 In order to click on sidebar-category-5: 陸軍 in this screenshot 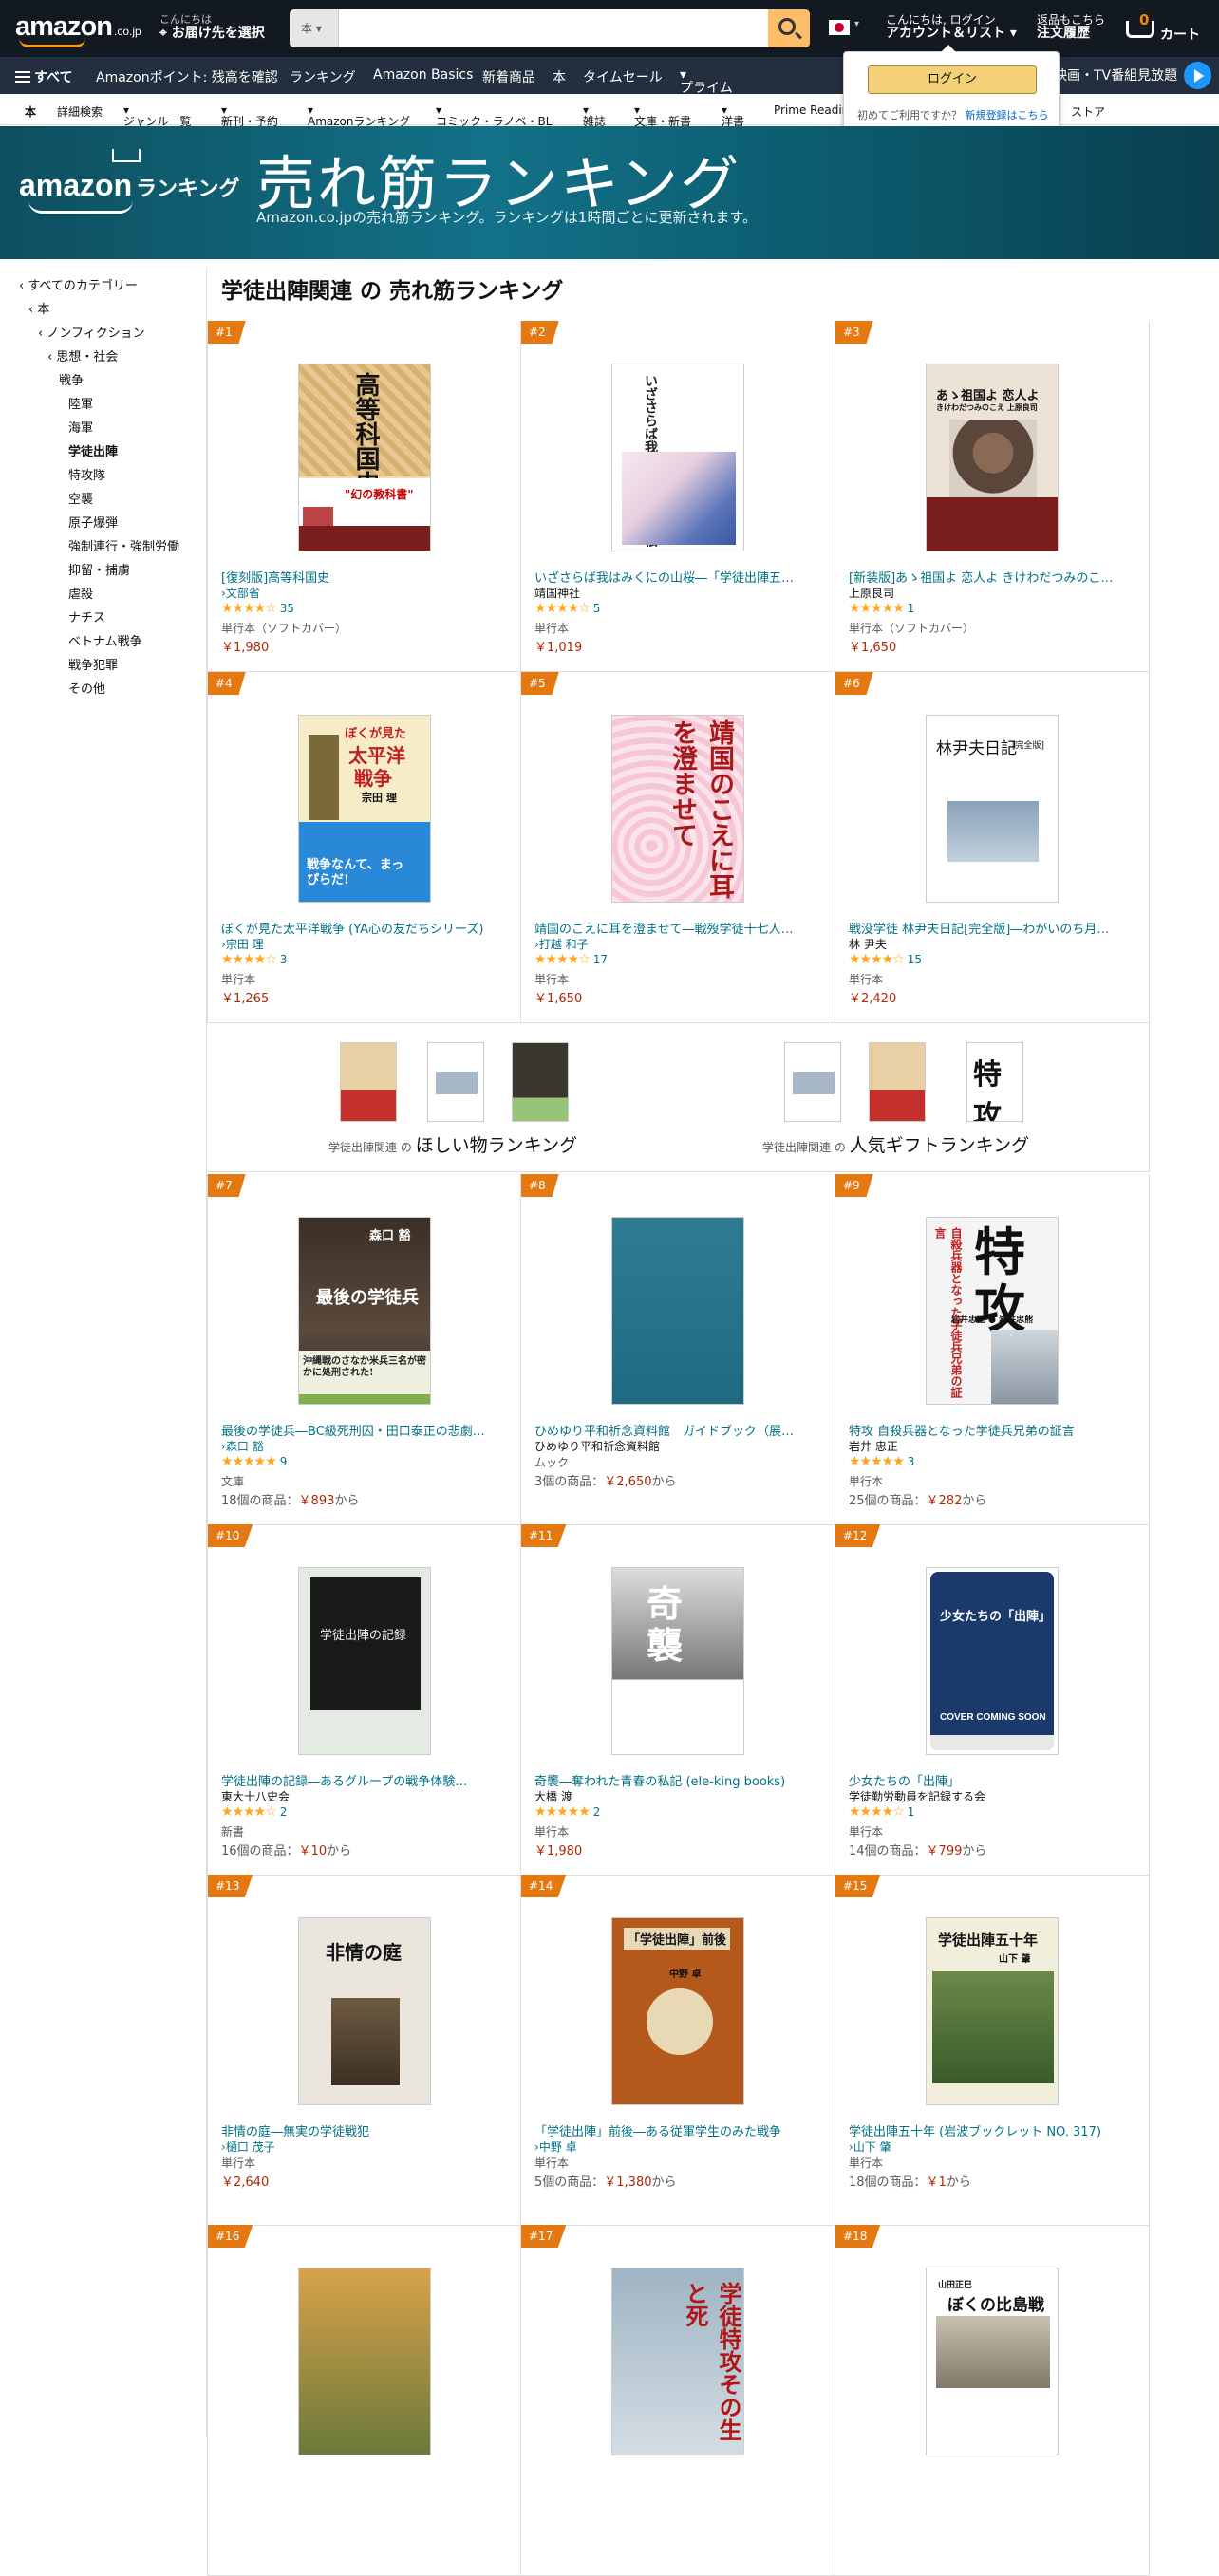, I will do `click(81, 403)`.